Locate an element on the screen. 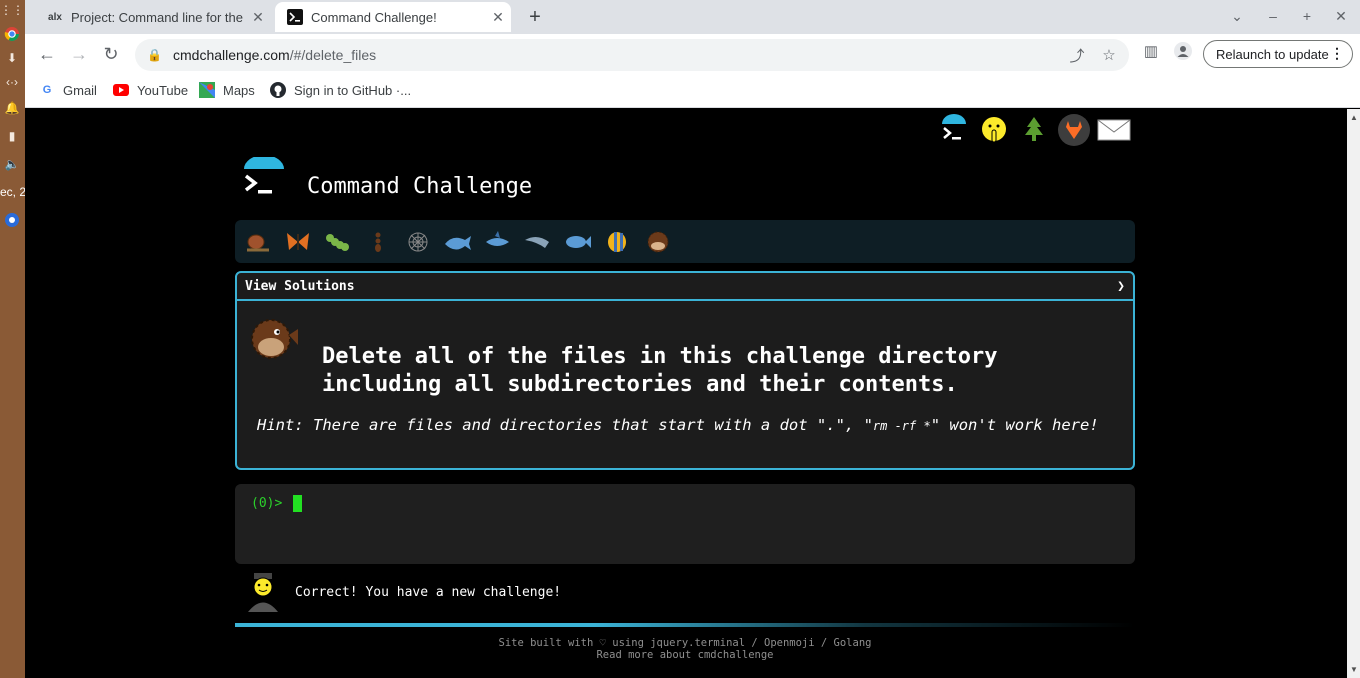 This screenshot has width=1360, height=678. site-logo-icon is located at coordinates (264, 180).